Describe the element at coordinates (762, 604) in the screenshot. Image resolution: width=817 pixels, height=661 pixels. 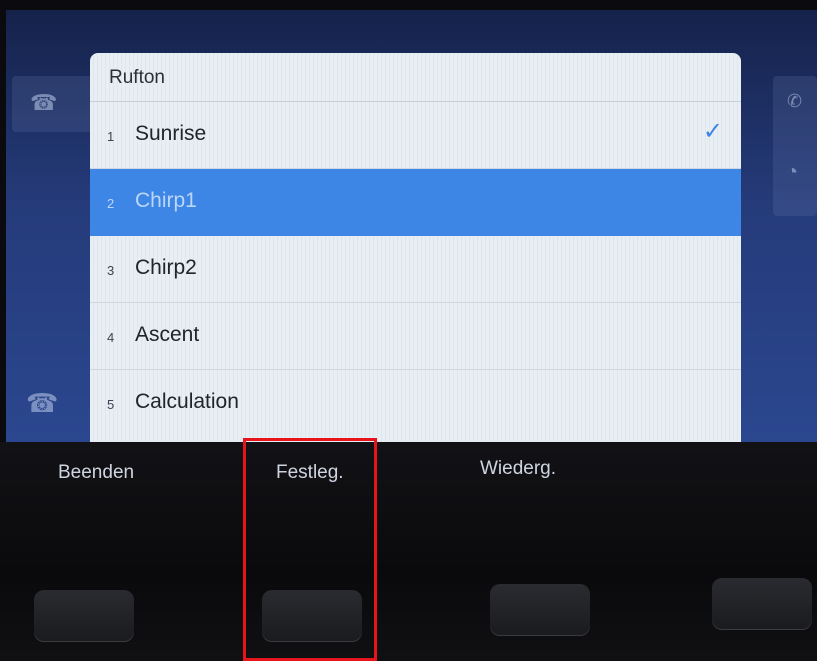
I see `softkey-4-button` at that location.